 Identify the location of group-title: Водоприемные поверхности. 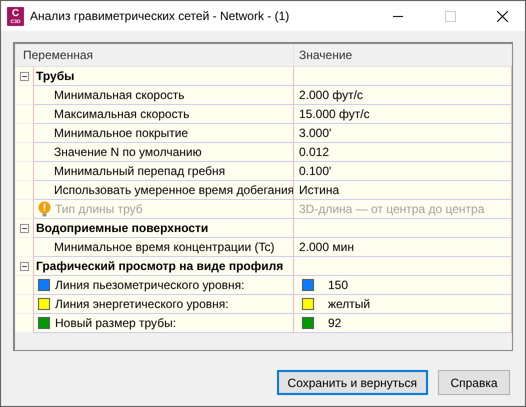
(163, 228).